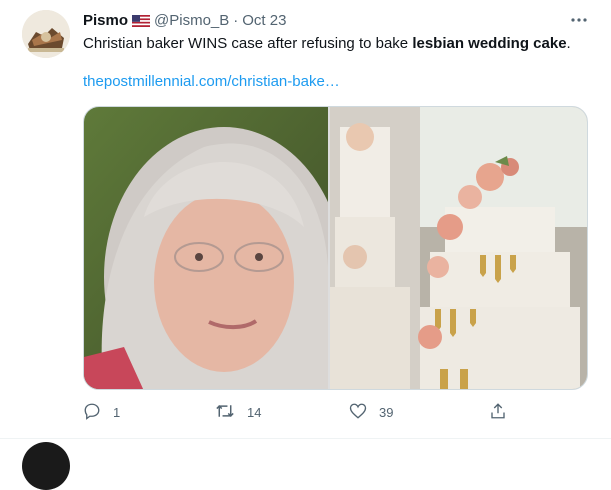  Describe the element at coordinates (568, 43) in the screenshot. I see `tweet-text-end: .` at that location.